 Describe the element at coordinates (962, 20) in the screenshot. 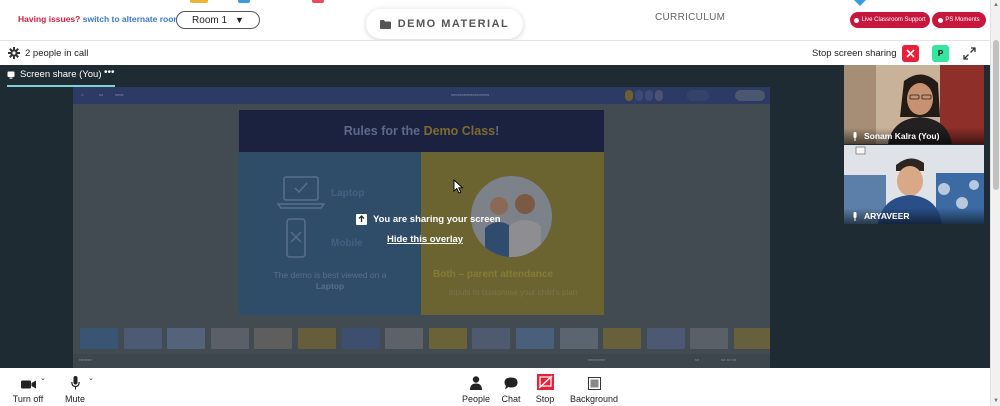

I see `ps-moments-label: PS Moments` at that location.